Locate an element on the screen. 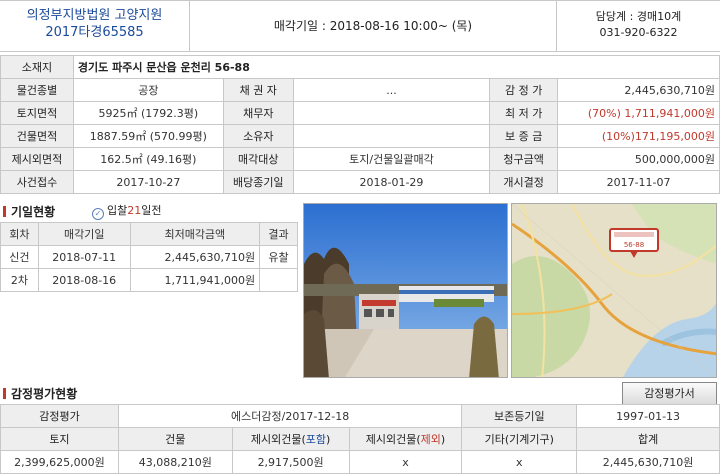  incl-value: 2,917,500원 is located at coordinates (290, 462).